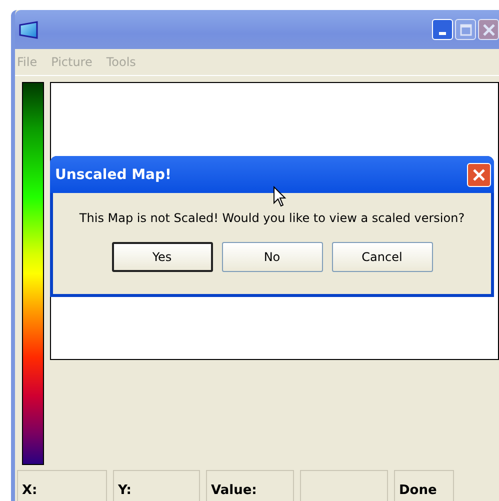  I want to click on mouse-pointer-icon, so click(280, 197).